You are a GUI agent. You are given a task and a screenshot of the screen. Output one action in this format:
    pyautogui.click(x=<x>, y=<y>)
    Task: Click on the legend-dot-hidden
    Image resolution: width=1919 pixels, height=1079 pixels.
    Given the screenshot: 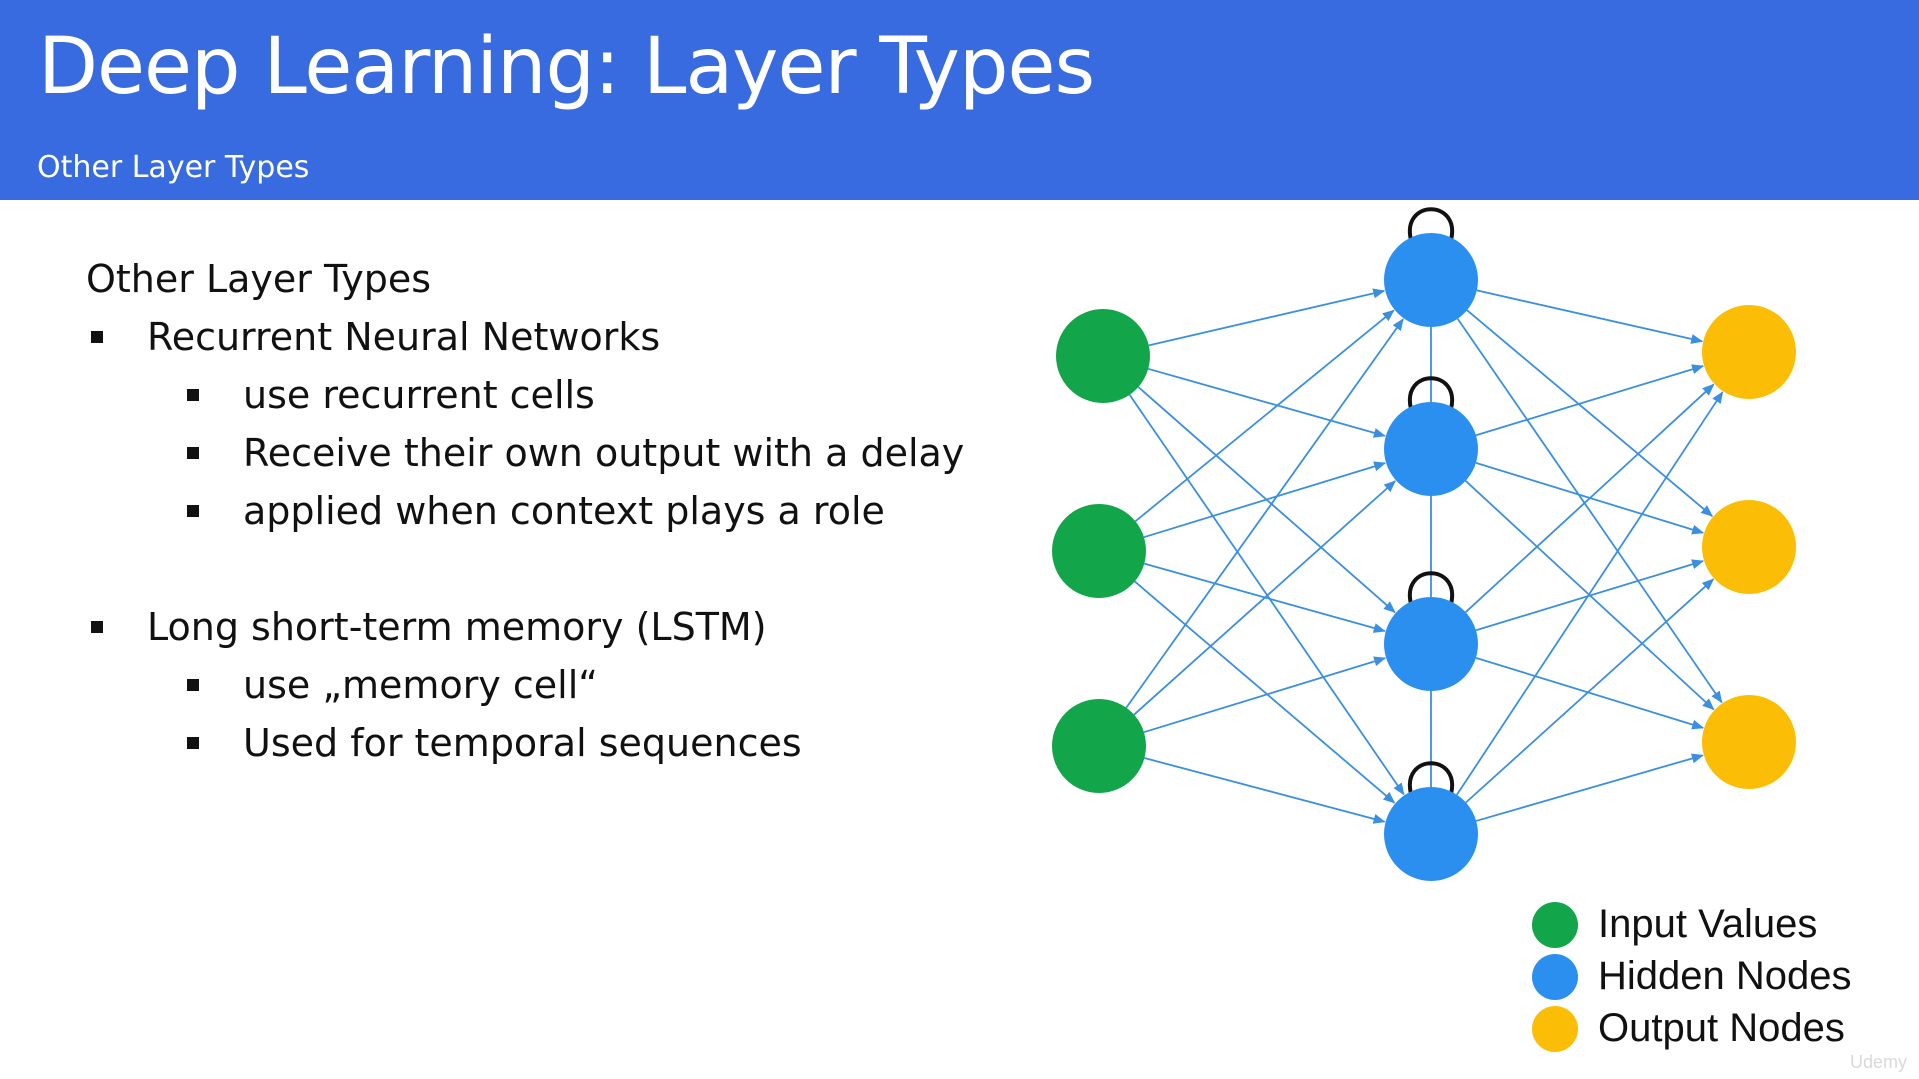 What is the action you would take?
    pyautogui.click(x=1555, y=977)
    